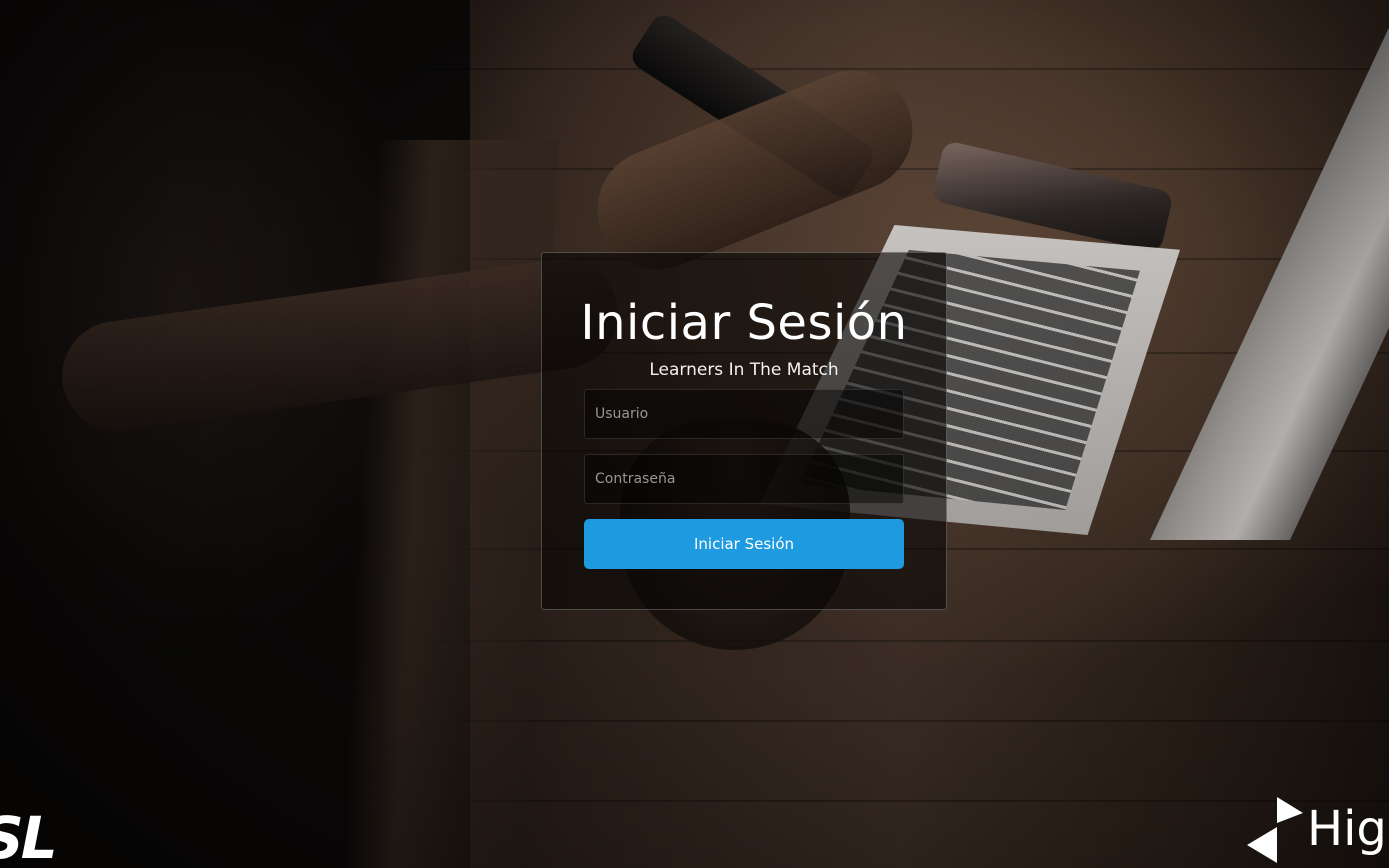 The height and width of the screenshot is (868, 1389). I want to click on brand-logo-right: Hig, so click(1318, 830).